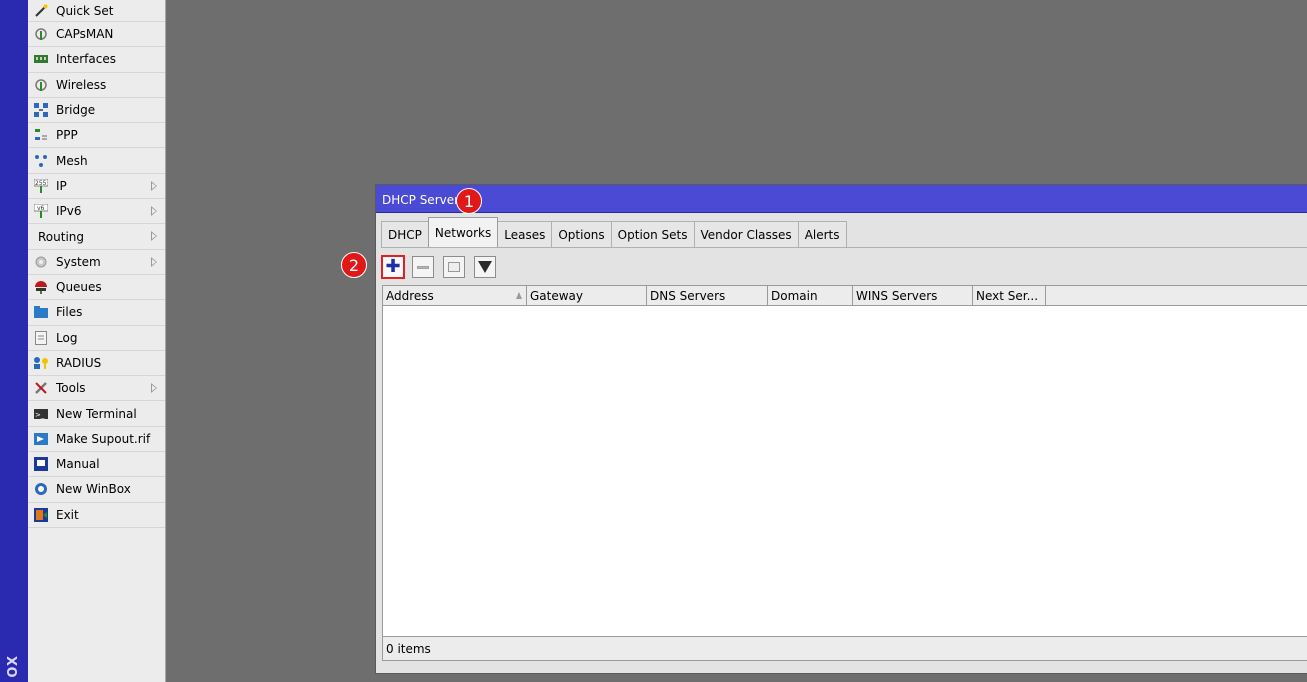 The height and width of the screenshot is (682, 1307). I want to click on menu-item-capsman: CAPsMAN, so click(96, 35).